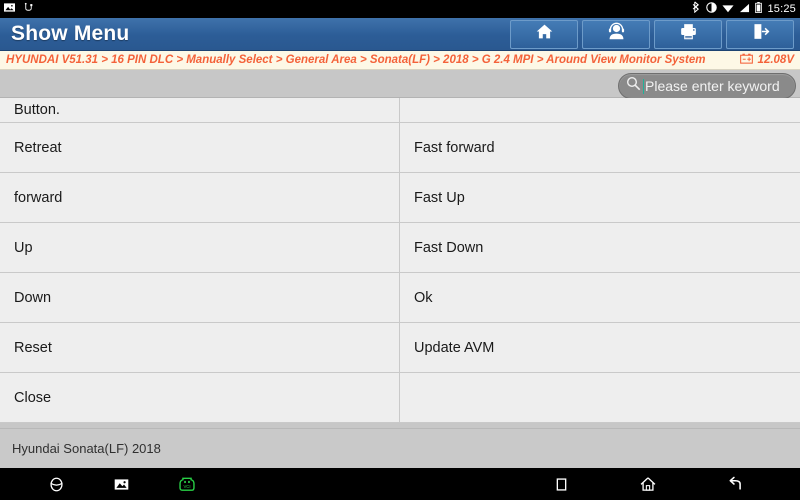 The height and width of the screenshot is (500, 800). What do you see at coordinates (200, 247) in the screenshot?
I see `menu-item-up: Up` at bounding box center [200, 247].